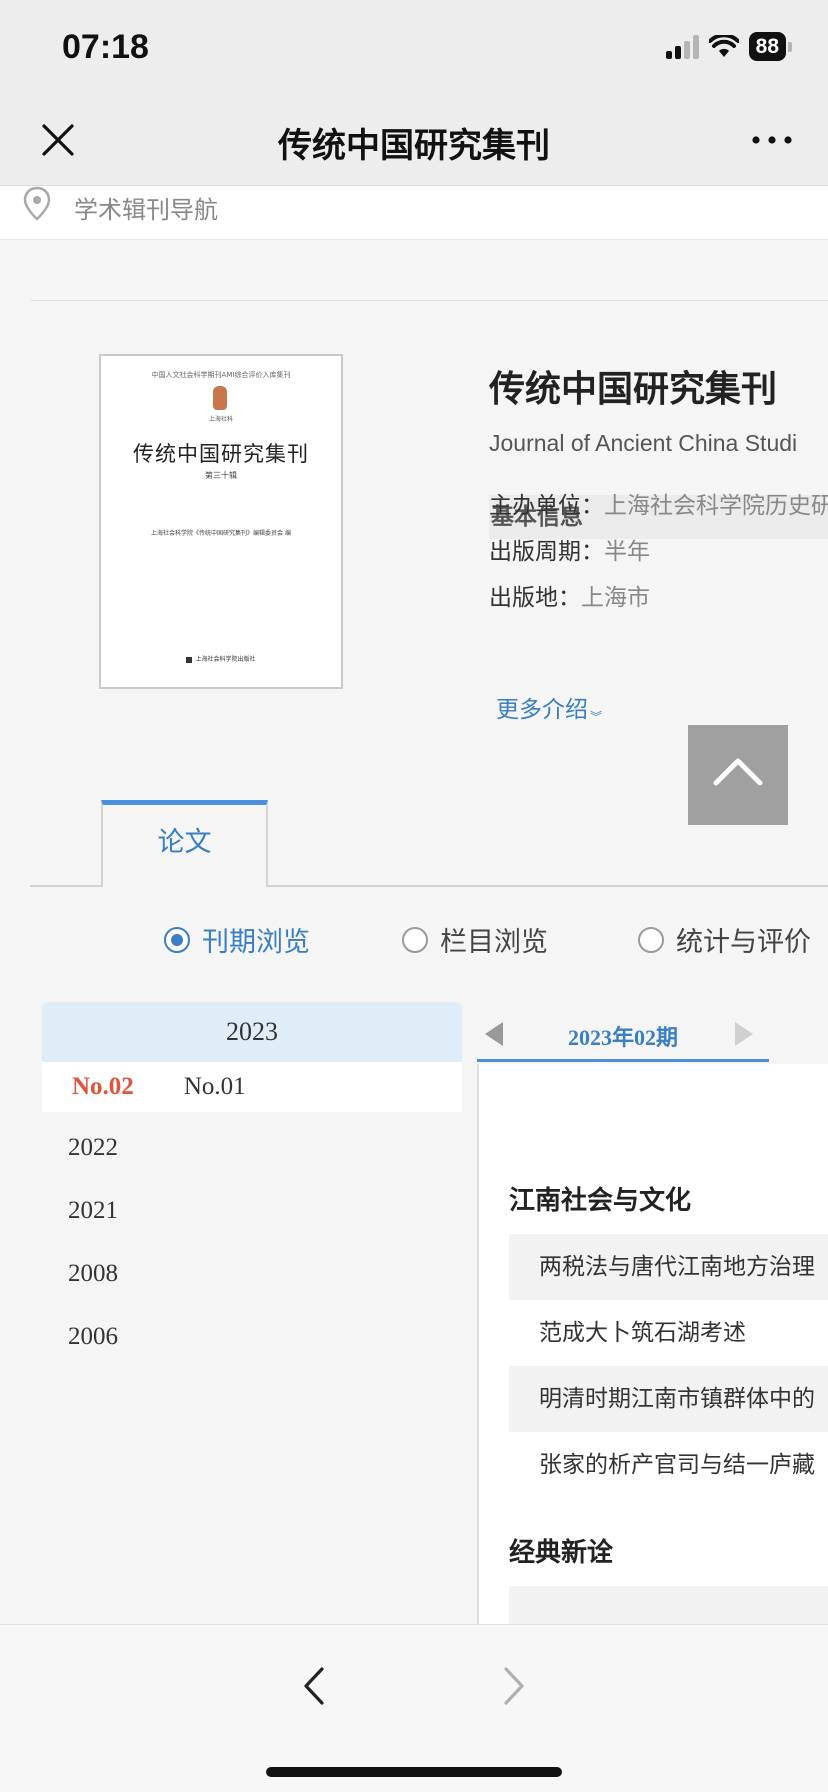 The height and width of the screenshot is (1792, 828). I want to click on cover-volume: 第三十辑, so click(221, 475).